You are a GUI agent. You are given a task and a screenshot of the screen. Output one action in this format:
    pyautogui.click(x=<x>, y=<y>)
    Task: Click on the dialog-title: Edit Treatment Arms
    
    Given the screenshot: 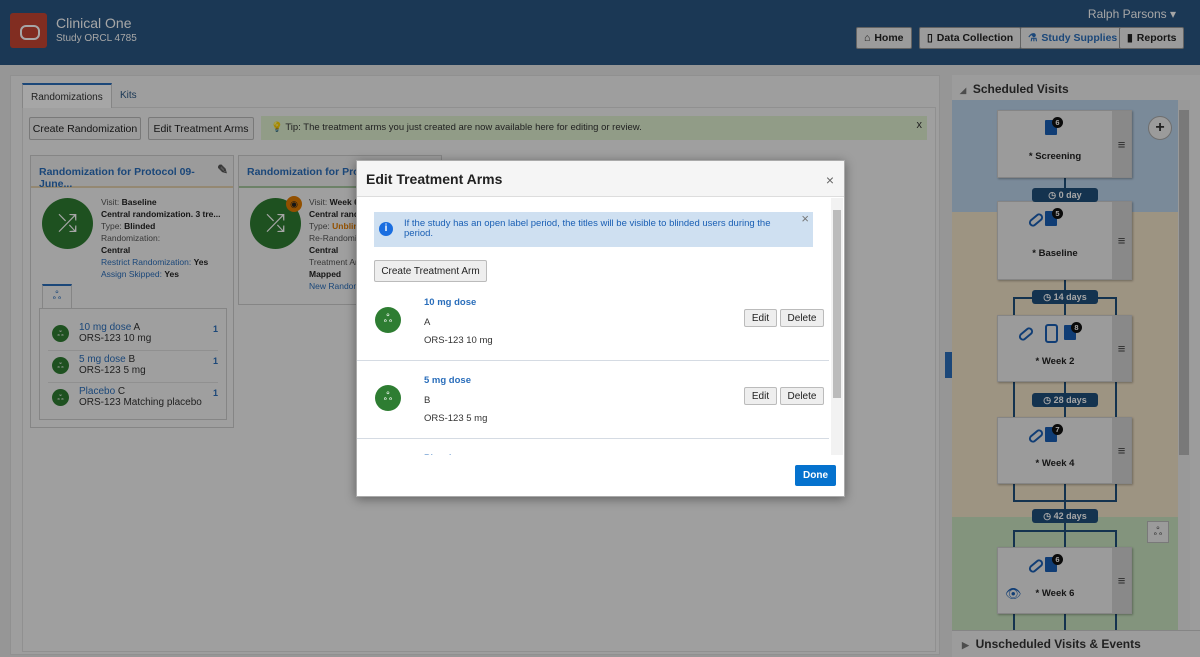 What is the action you would take?
    pyautogui.click(x=434, y=179)
    